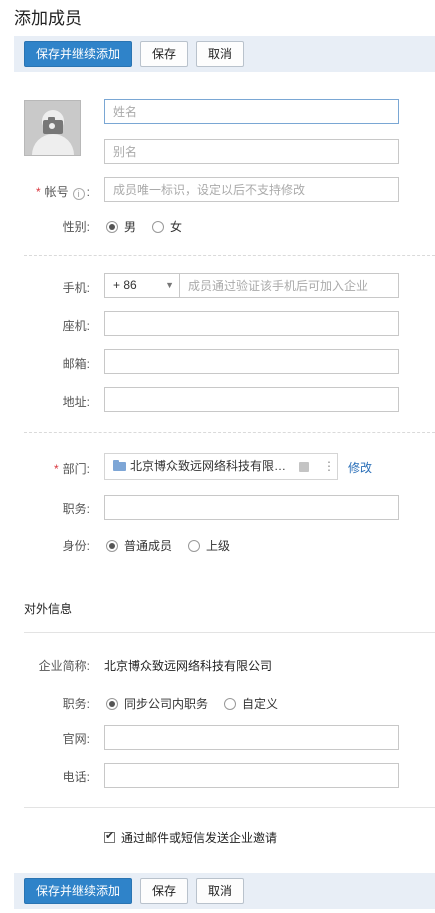 Image resolution: width=435 pixels, height=913 pixels. I want to click on avatar-upload, so click(52, 128).